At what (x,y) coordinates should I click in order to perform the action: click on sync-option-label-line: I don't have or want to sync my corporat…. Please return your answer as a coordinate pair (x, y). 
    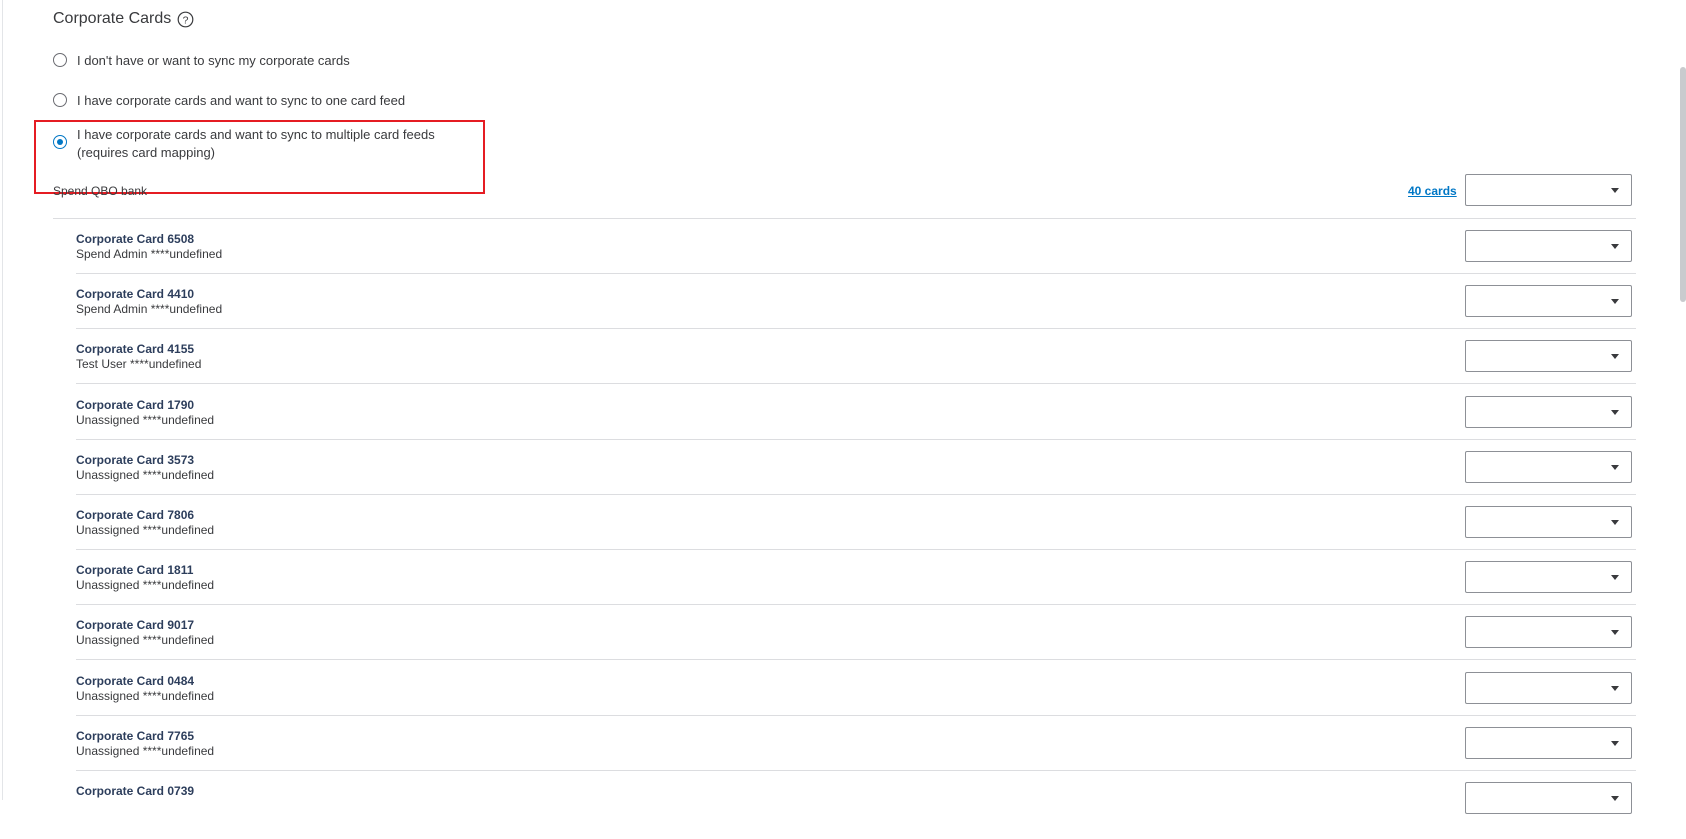
    Looking at the image, I should click on (213, 60).